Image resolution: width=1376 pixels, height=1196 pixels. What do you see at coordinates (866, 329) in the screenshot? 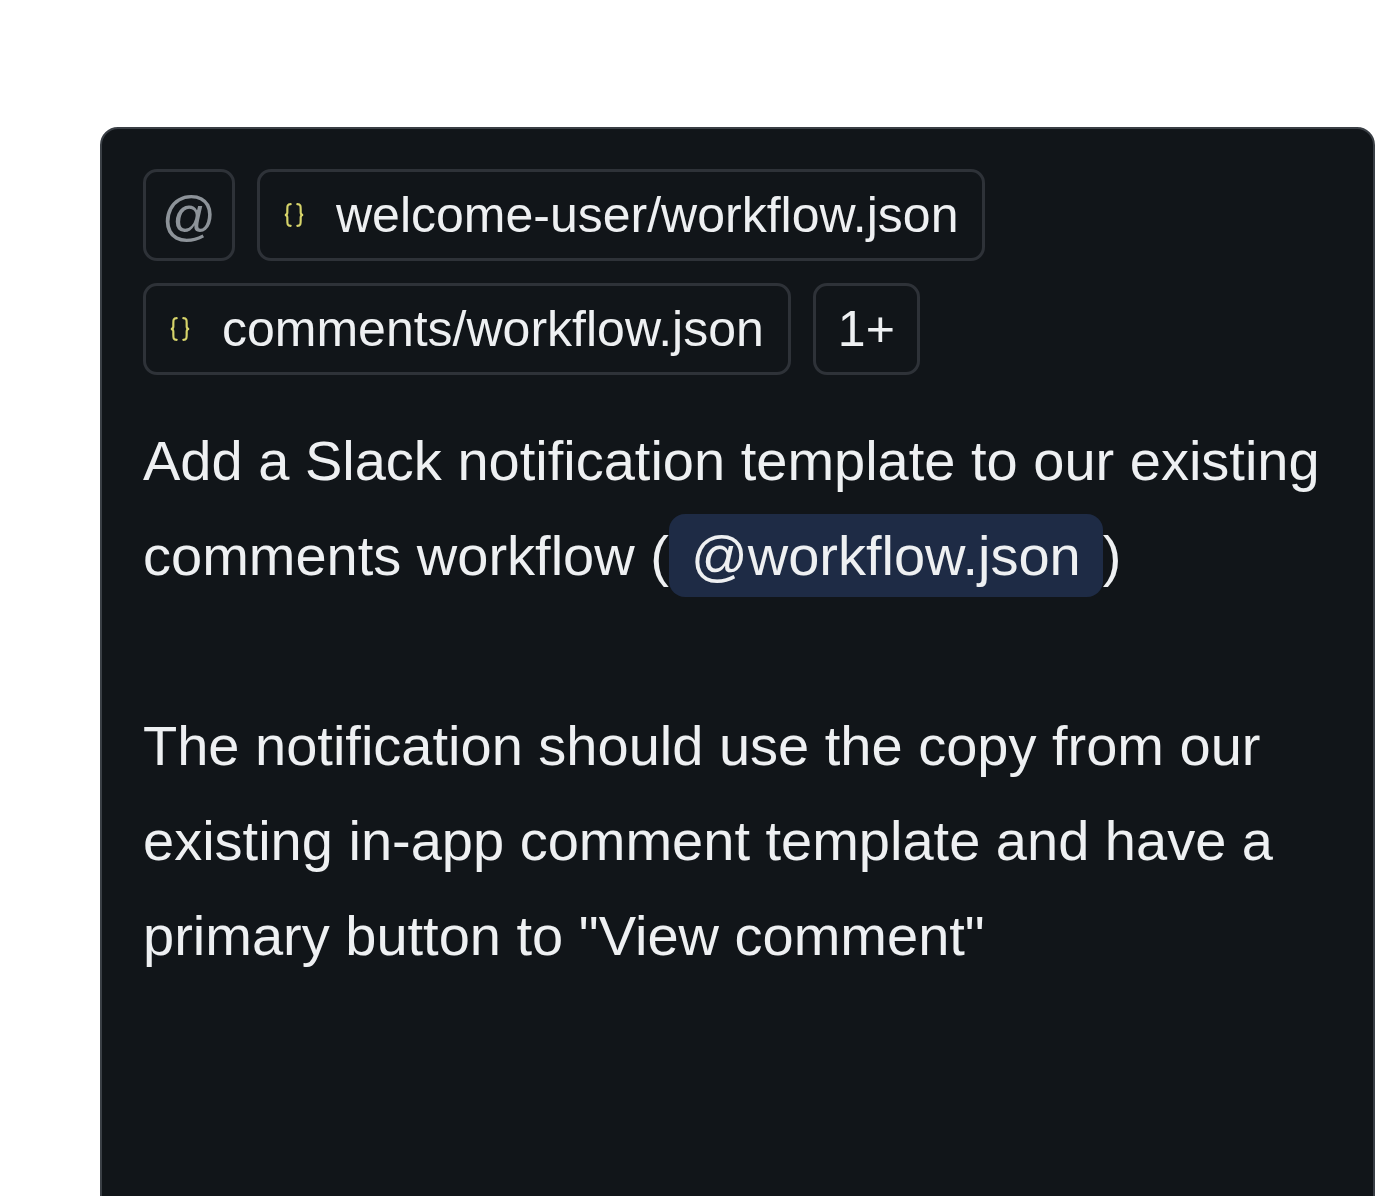
I see `more-files-button: 1+` at bounding box center [866, 329].